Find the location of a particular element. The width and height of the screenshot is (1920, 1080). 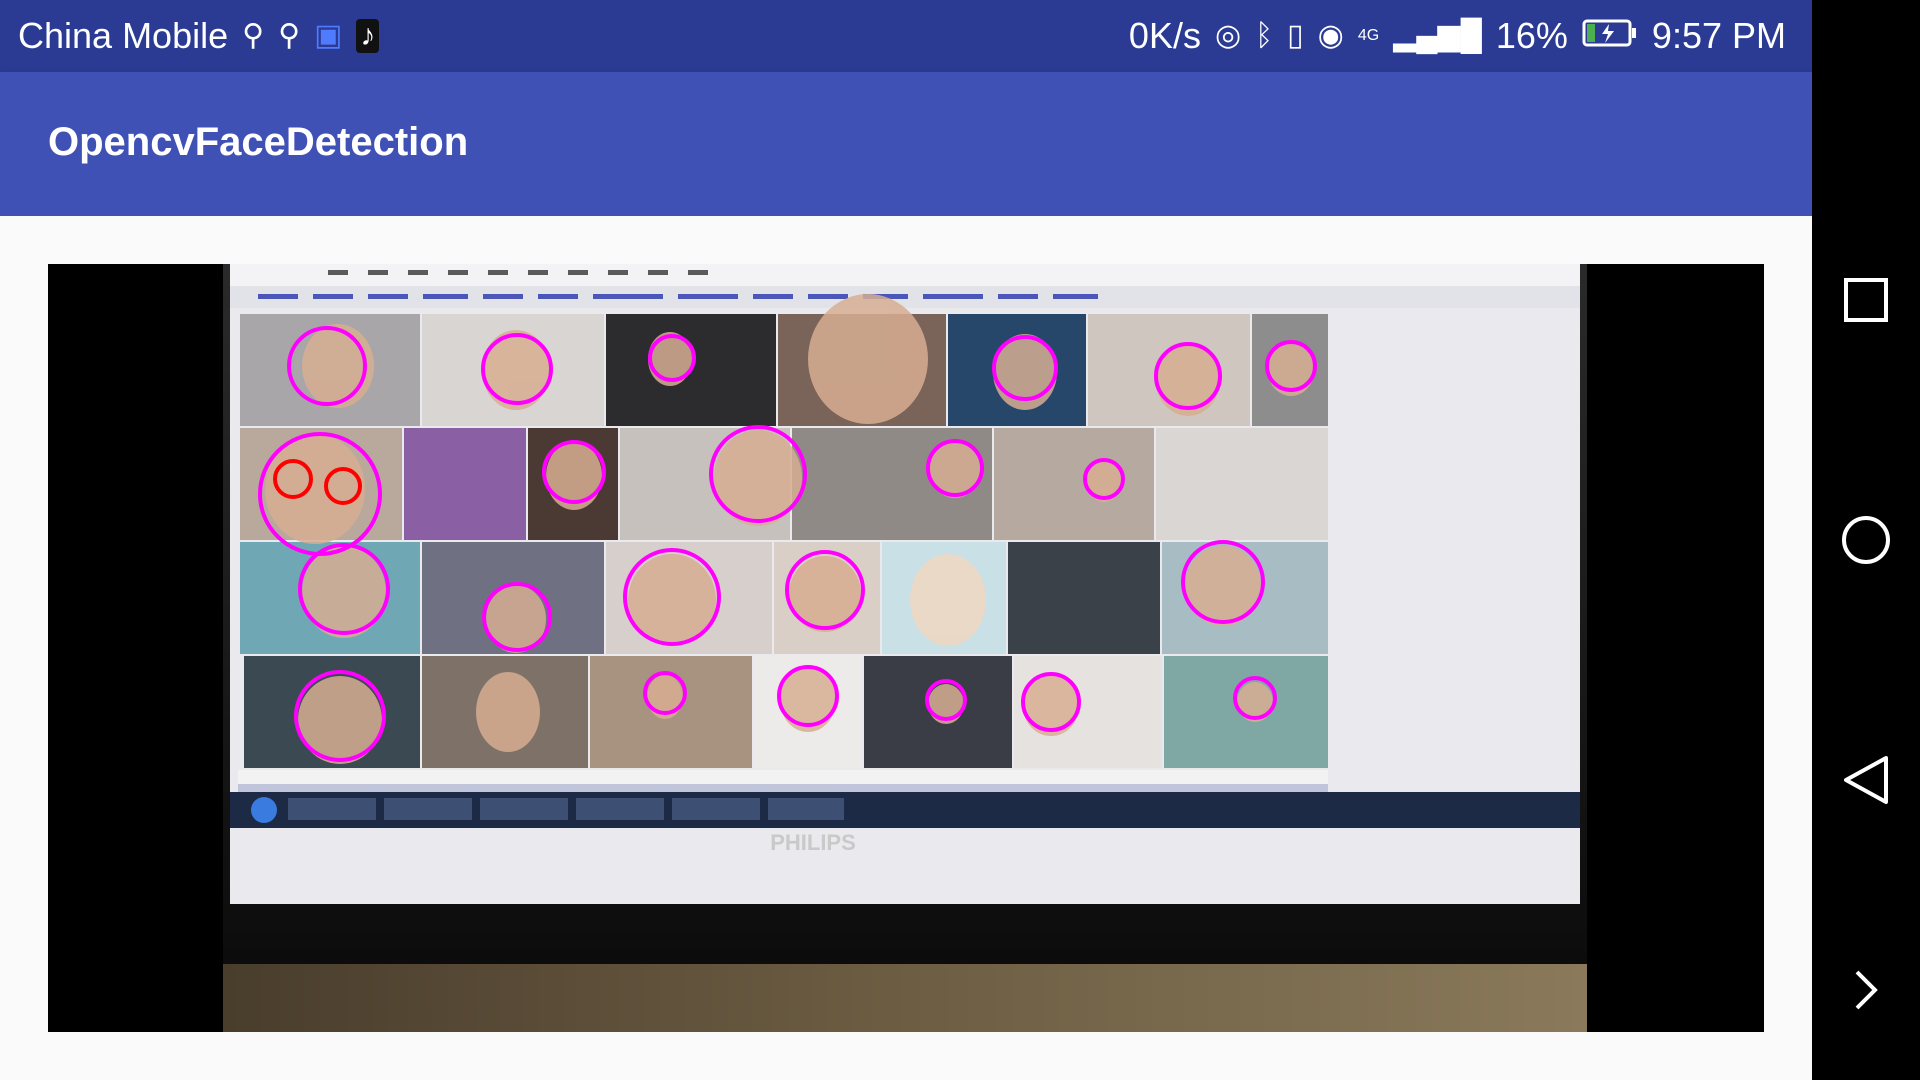

network-speed: 0K/s is located at coordinates (1164, 35).